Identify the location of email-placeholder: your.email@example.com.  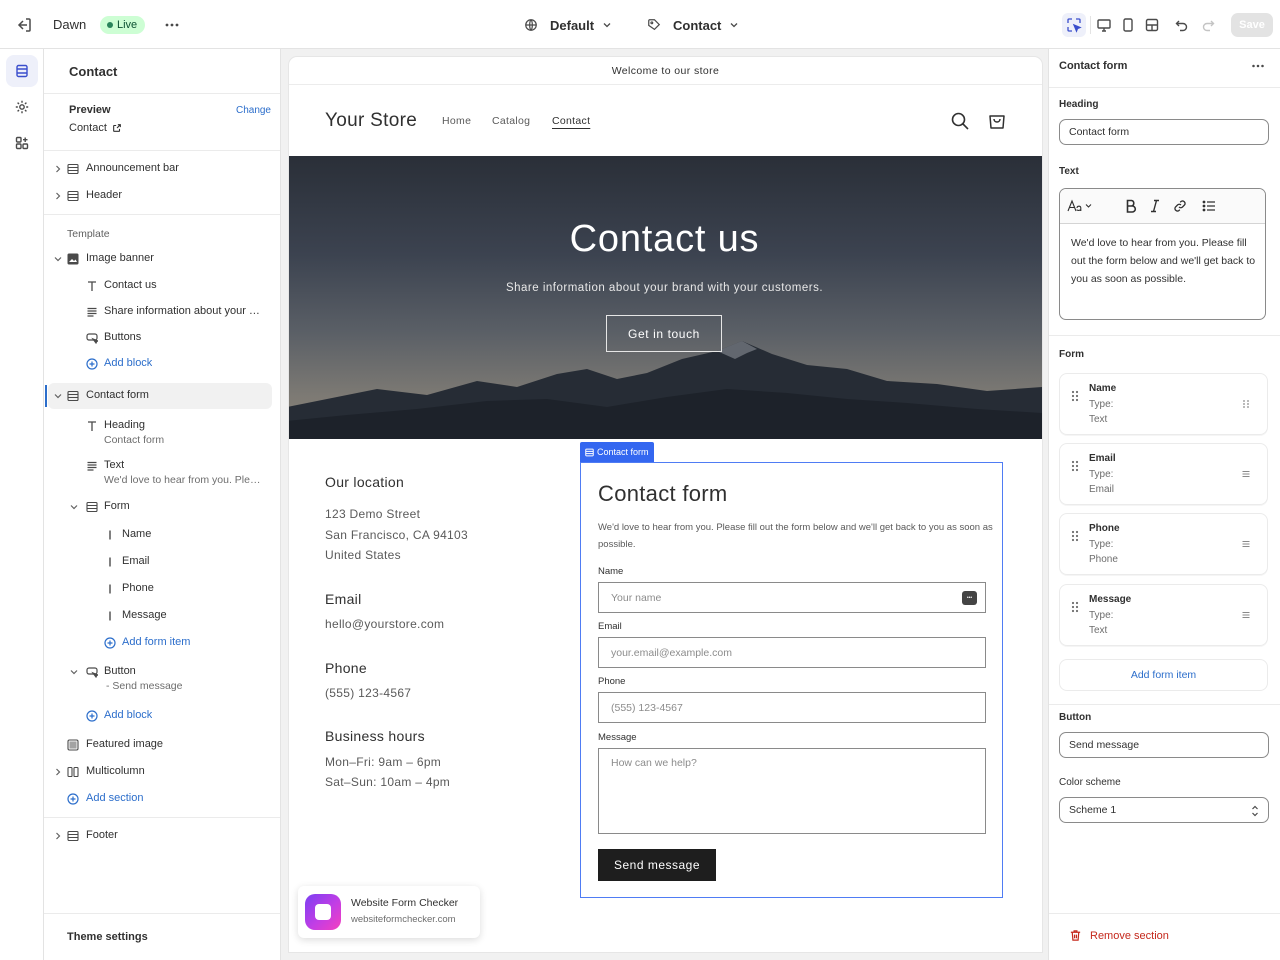
(671, 652).